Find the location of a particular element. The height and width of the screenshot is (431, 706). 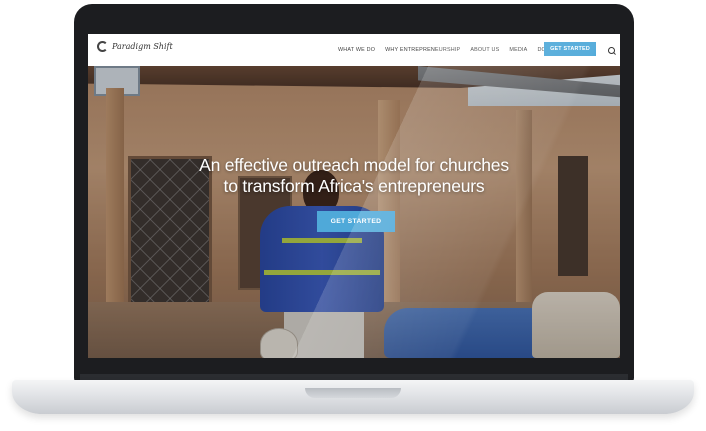

hero-headline-line-1: An effective outreach model for churches is located at coordinates (354, 165).